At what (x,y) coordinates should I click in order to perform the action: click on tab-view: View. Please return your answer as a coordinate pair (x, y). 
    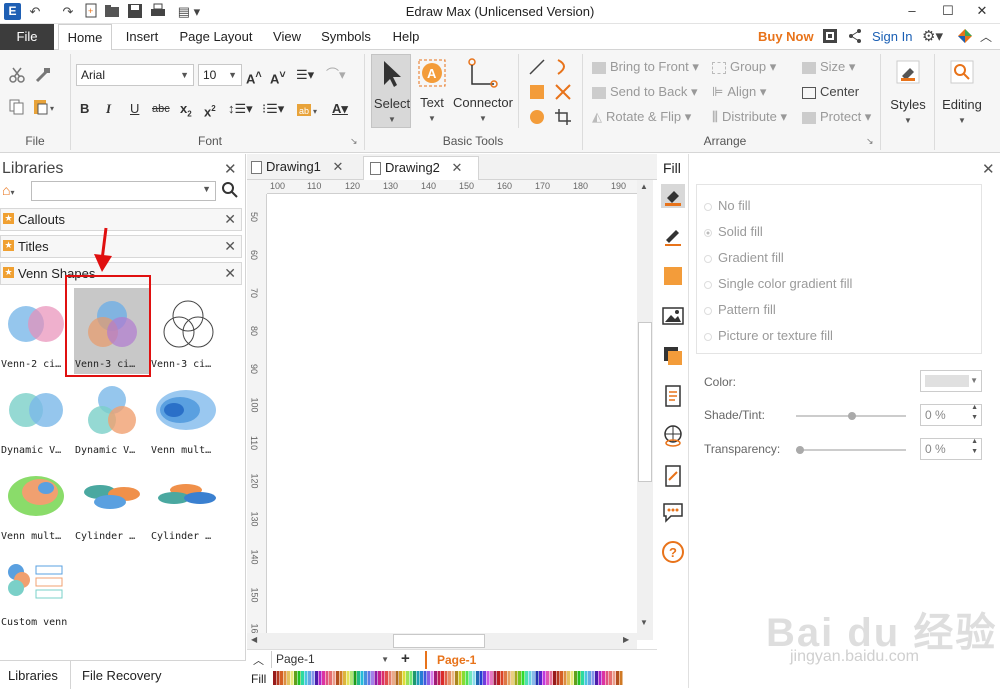
    Looking at the image, I should click on (287, 37).